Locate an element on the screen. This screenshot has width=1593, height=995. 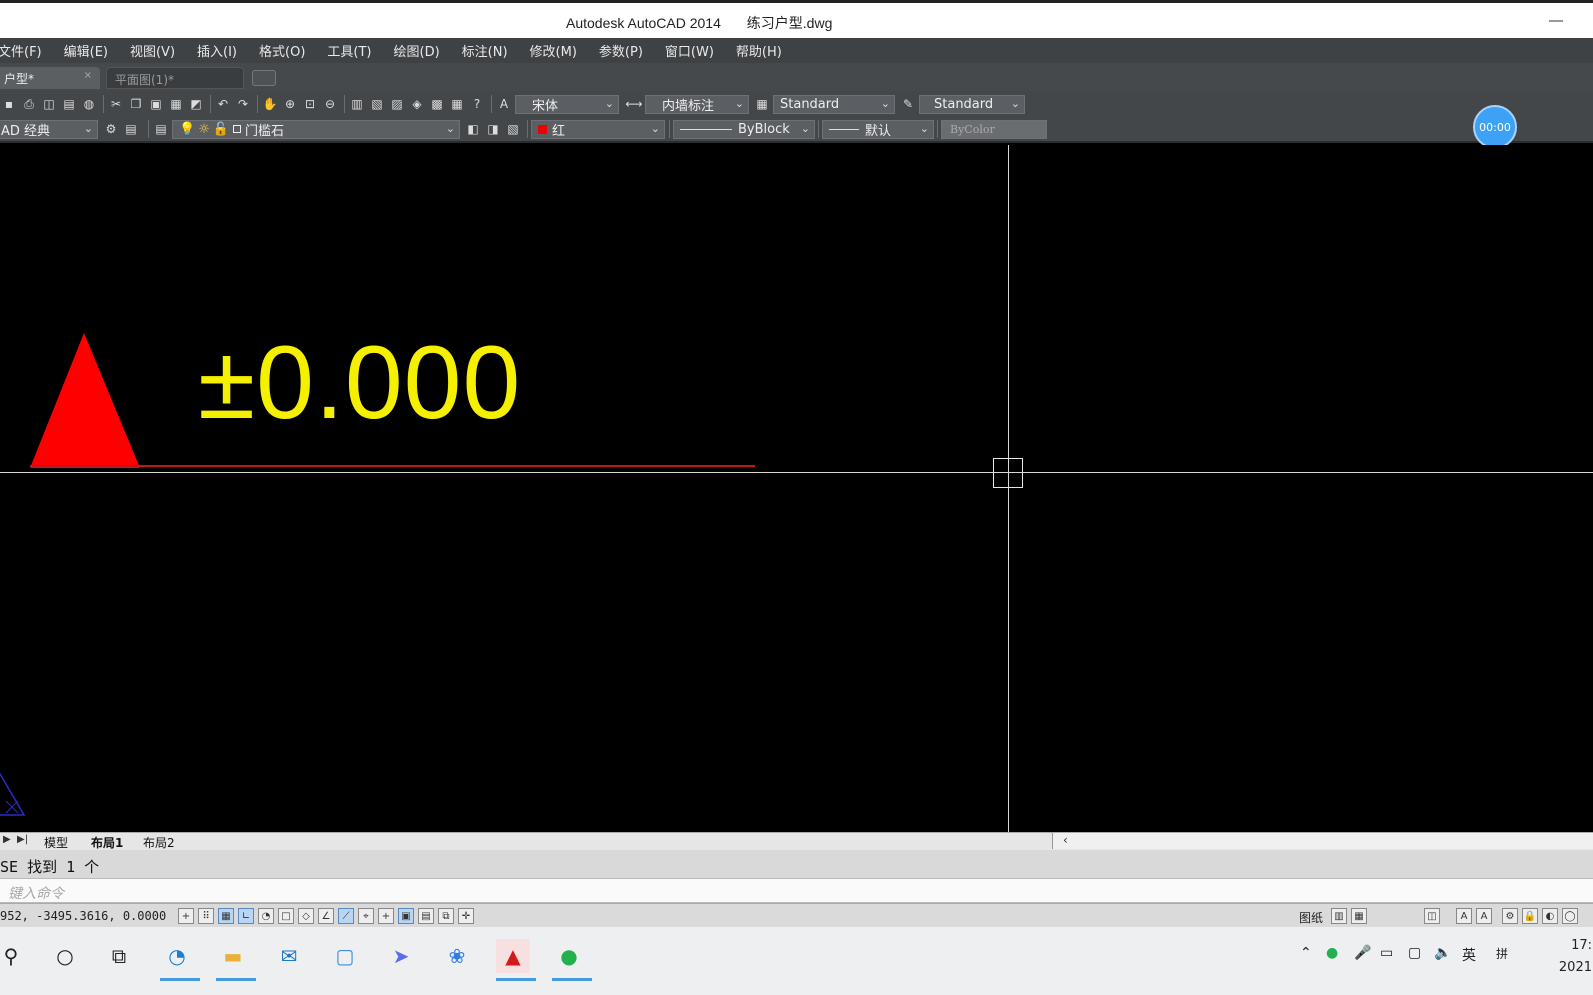
menu-parametric: 参数(P) is located at coordinates (621, 50).